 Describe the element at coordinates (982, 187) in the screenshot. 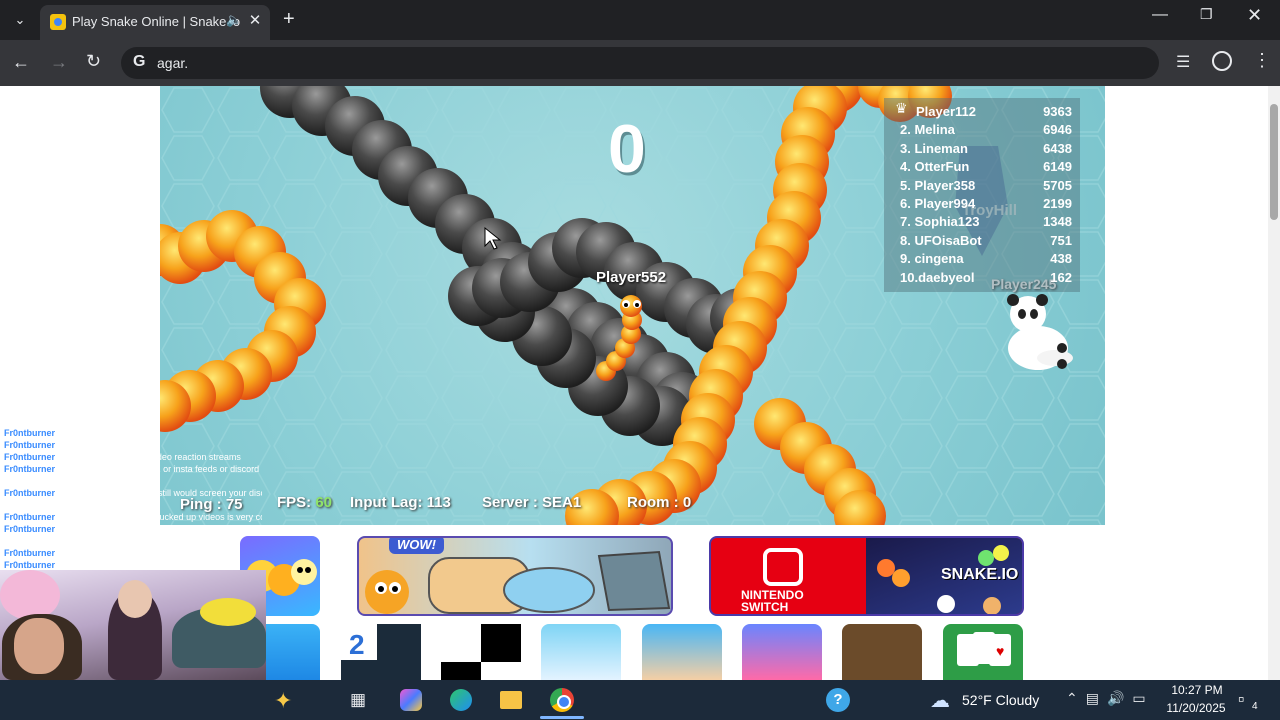

I see `leaderboard-row: 5. Player358 5705` at that location.